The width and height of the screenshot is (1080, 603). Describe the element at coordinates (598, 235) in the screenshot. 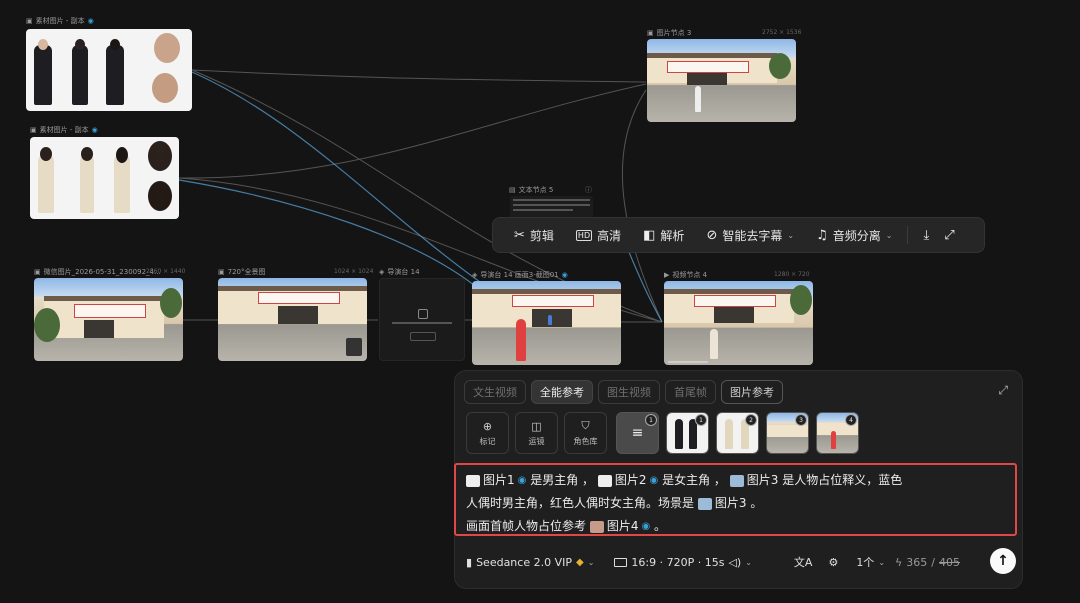

I see `hd-button: HD 高清` at that location.